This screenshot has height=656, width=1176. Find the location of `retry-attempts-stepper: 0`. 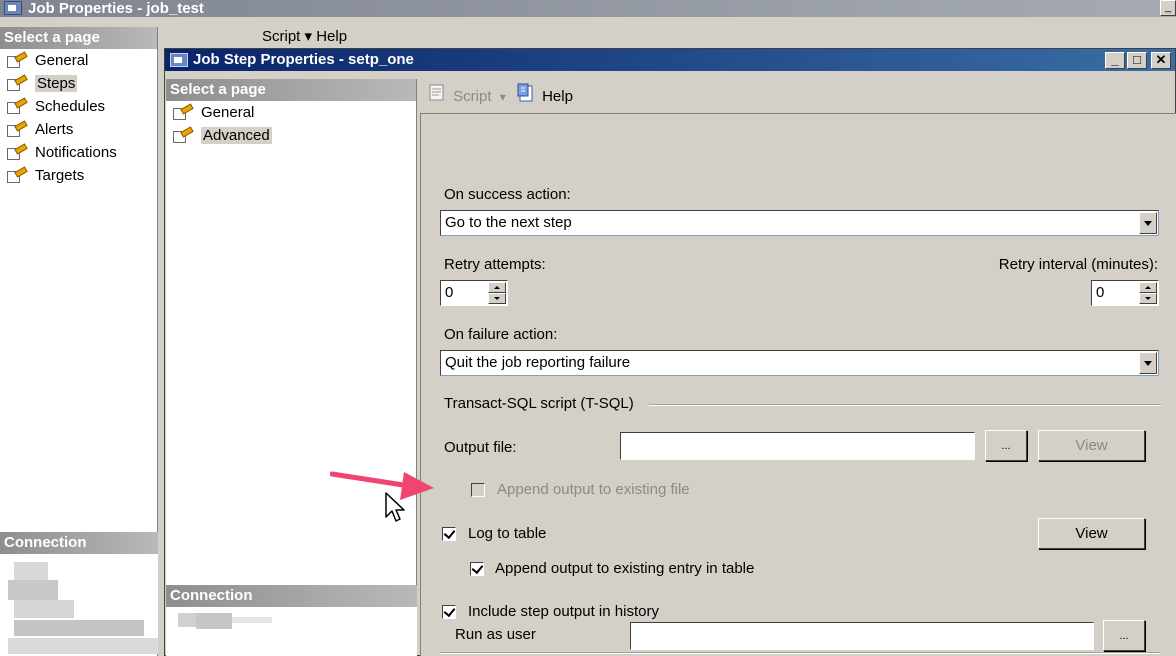

retry-attempts-stepper: 0 is located at coordinates (474, 293).